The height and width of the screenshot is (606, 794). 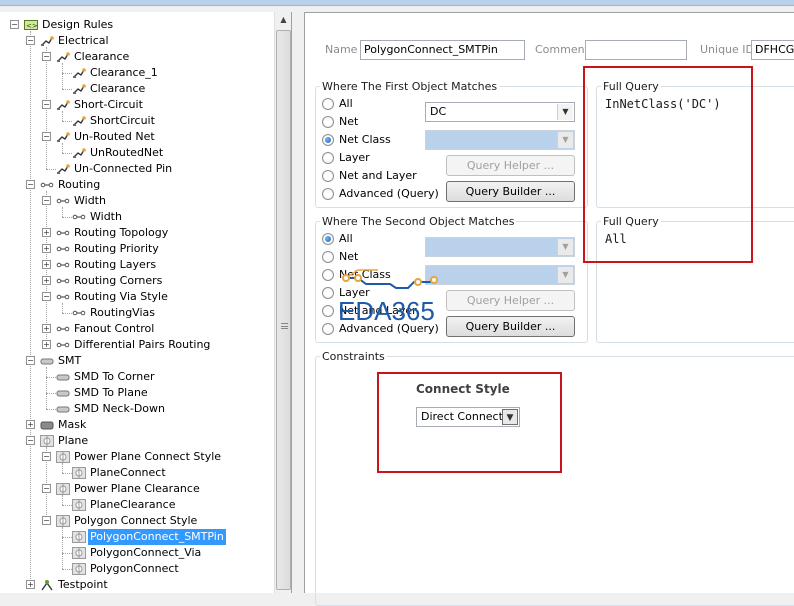 What do you see at coordinates (142, 344) in the screenshot?
I see `tree-item-label: Differential Pairs Routing` at bounding box center [142, 344].